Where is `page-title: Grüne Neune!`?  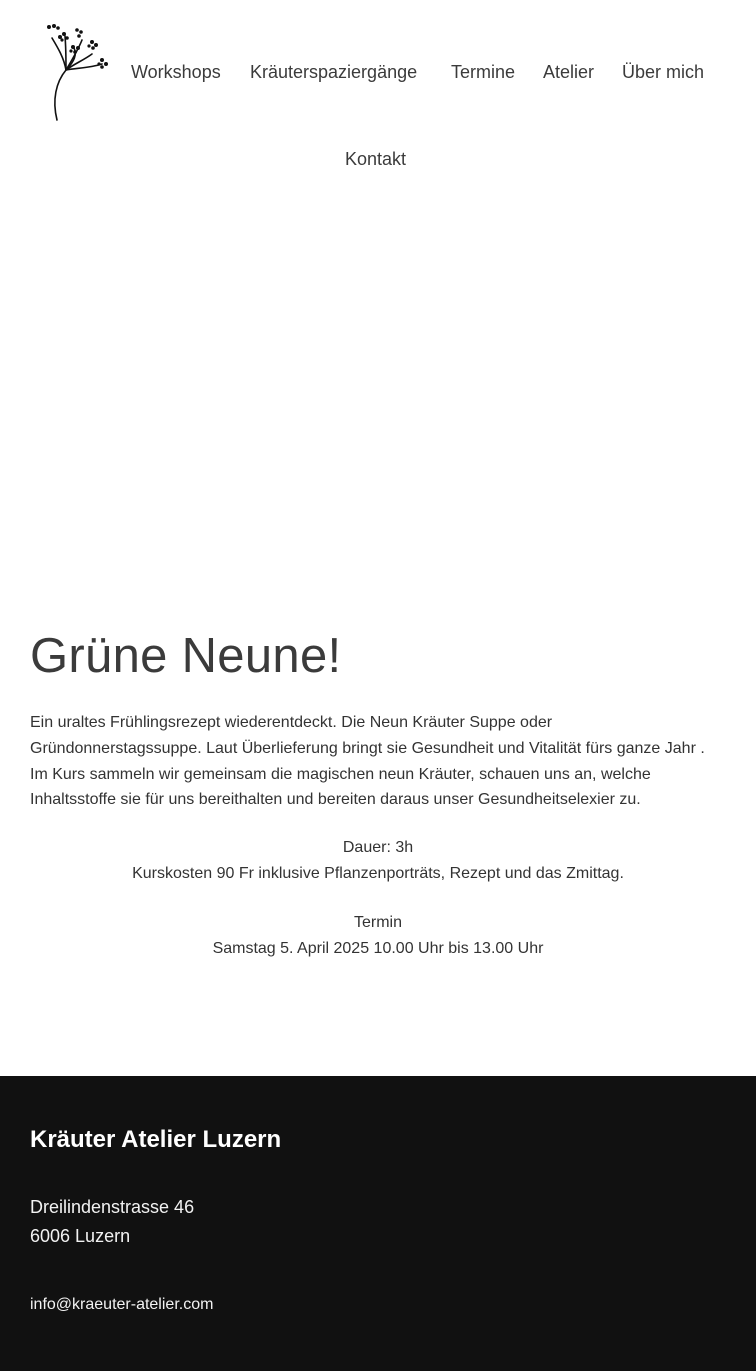
page-title: Grüne Neune! is located at coordinates (186, 656).